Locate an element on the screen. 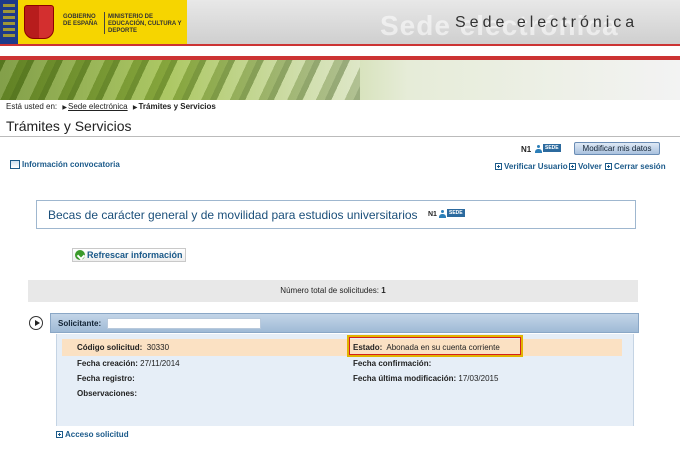 The image size is (680, 469). fecha-ultima-field: Fecha última modificación: 17/03/2015 is located at coordinates (425, 378).